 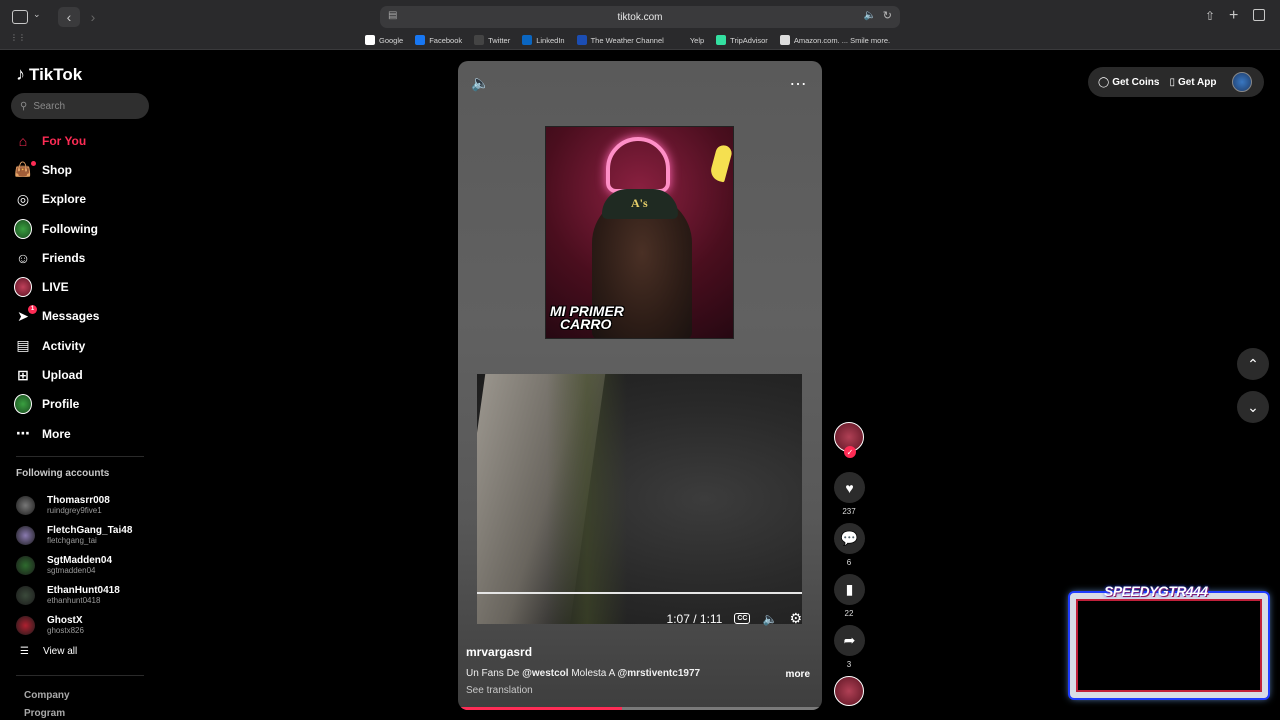 What do you see at coordinates (492, 40) in the screenshot?
I see `bookmark-item: Twitter` at bounding box center [492, 40].